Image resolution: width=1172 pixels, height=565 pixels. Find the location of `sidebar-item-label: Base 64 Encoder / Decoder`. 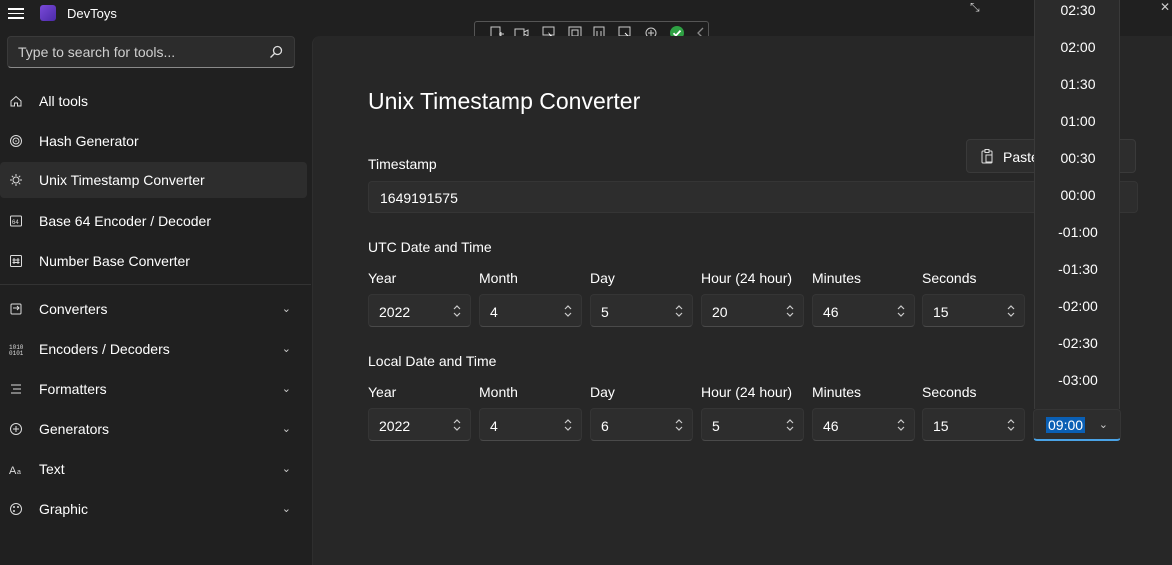

sidebar-item-label: Base 64 Encoder / Decoder is located at coordinates (125, 221).